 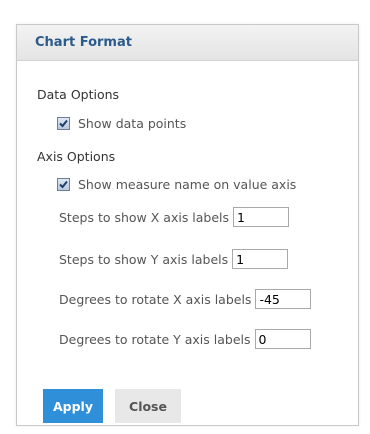 What do you see at coordinates (76, 156) in the screenshot?
I see `axis-options-label: Axis Options` at bounding box center [76, 156].